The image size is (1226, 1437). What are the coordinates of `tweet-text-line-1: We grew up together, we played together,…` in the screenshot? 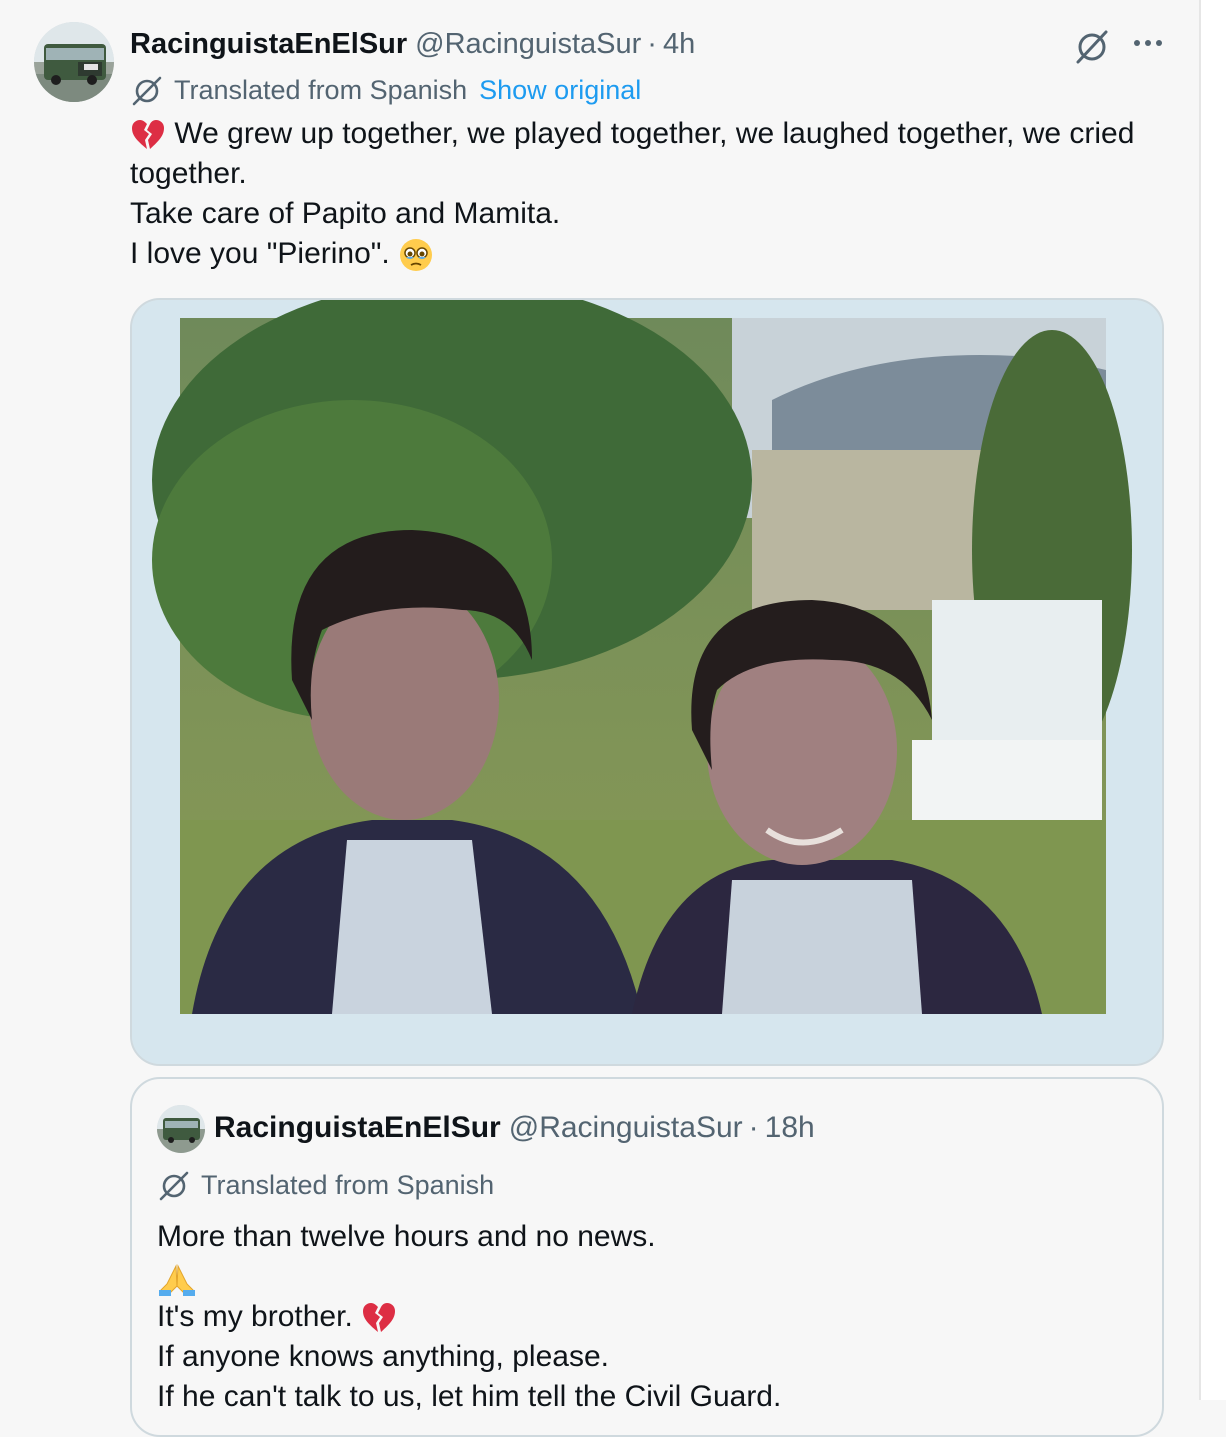 It's located at (650, 134).